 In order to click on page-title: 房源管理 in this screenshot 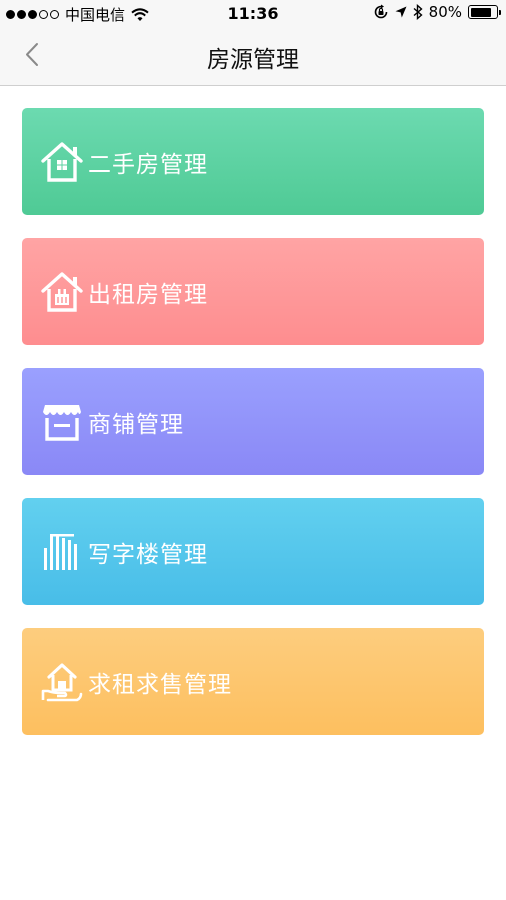, I will do `click(253, 60)`.